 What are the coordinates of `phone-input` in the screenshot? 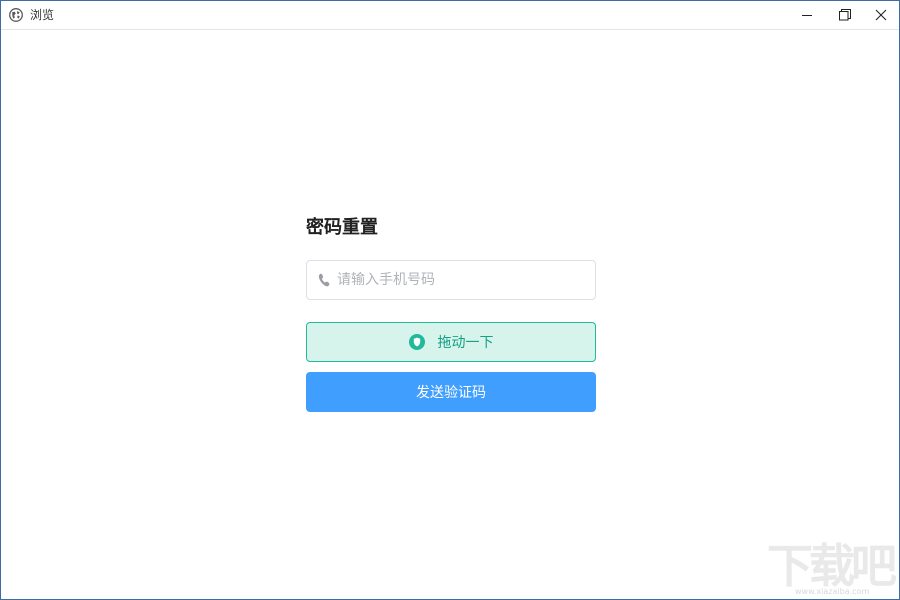 It's located at (462, 280).